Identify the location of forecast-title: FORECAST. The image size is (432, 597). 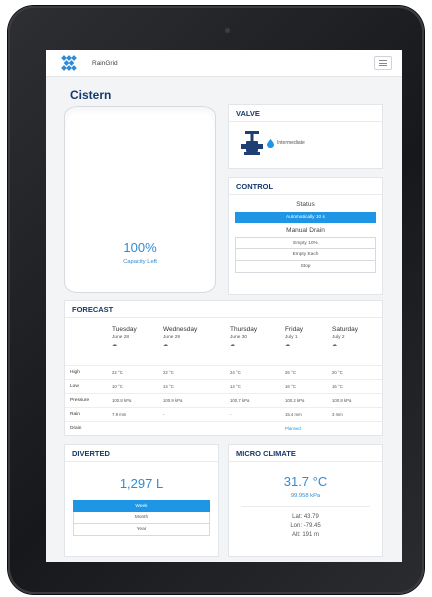
(223, 309).